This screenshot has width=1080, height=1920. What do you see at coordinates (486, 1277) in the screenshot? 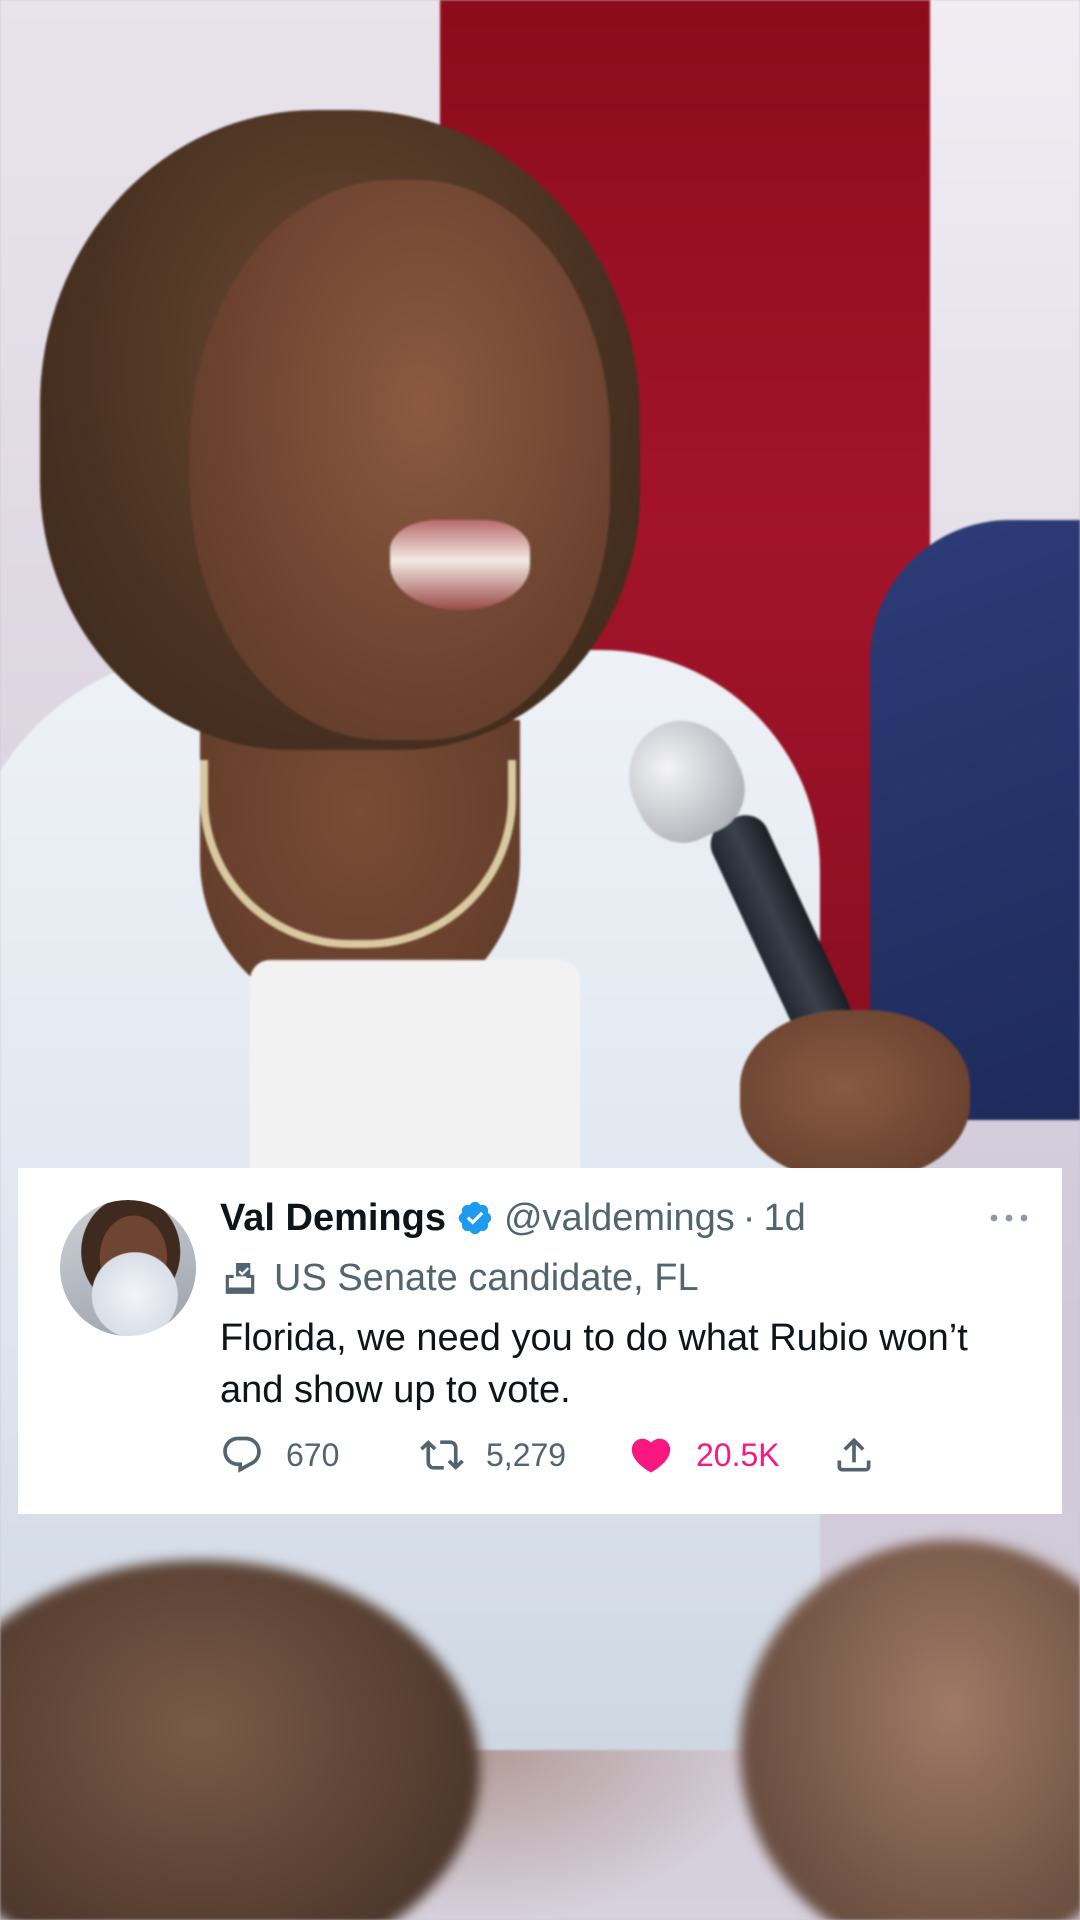
I see `account-label-text: US Senate candidate, FL` at bounding box center [486, 1277].